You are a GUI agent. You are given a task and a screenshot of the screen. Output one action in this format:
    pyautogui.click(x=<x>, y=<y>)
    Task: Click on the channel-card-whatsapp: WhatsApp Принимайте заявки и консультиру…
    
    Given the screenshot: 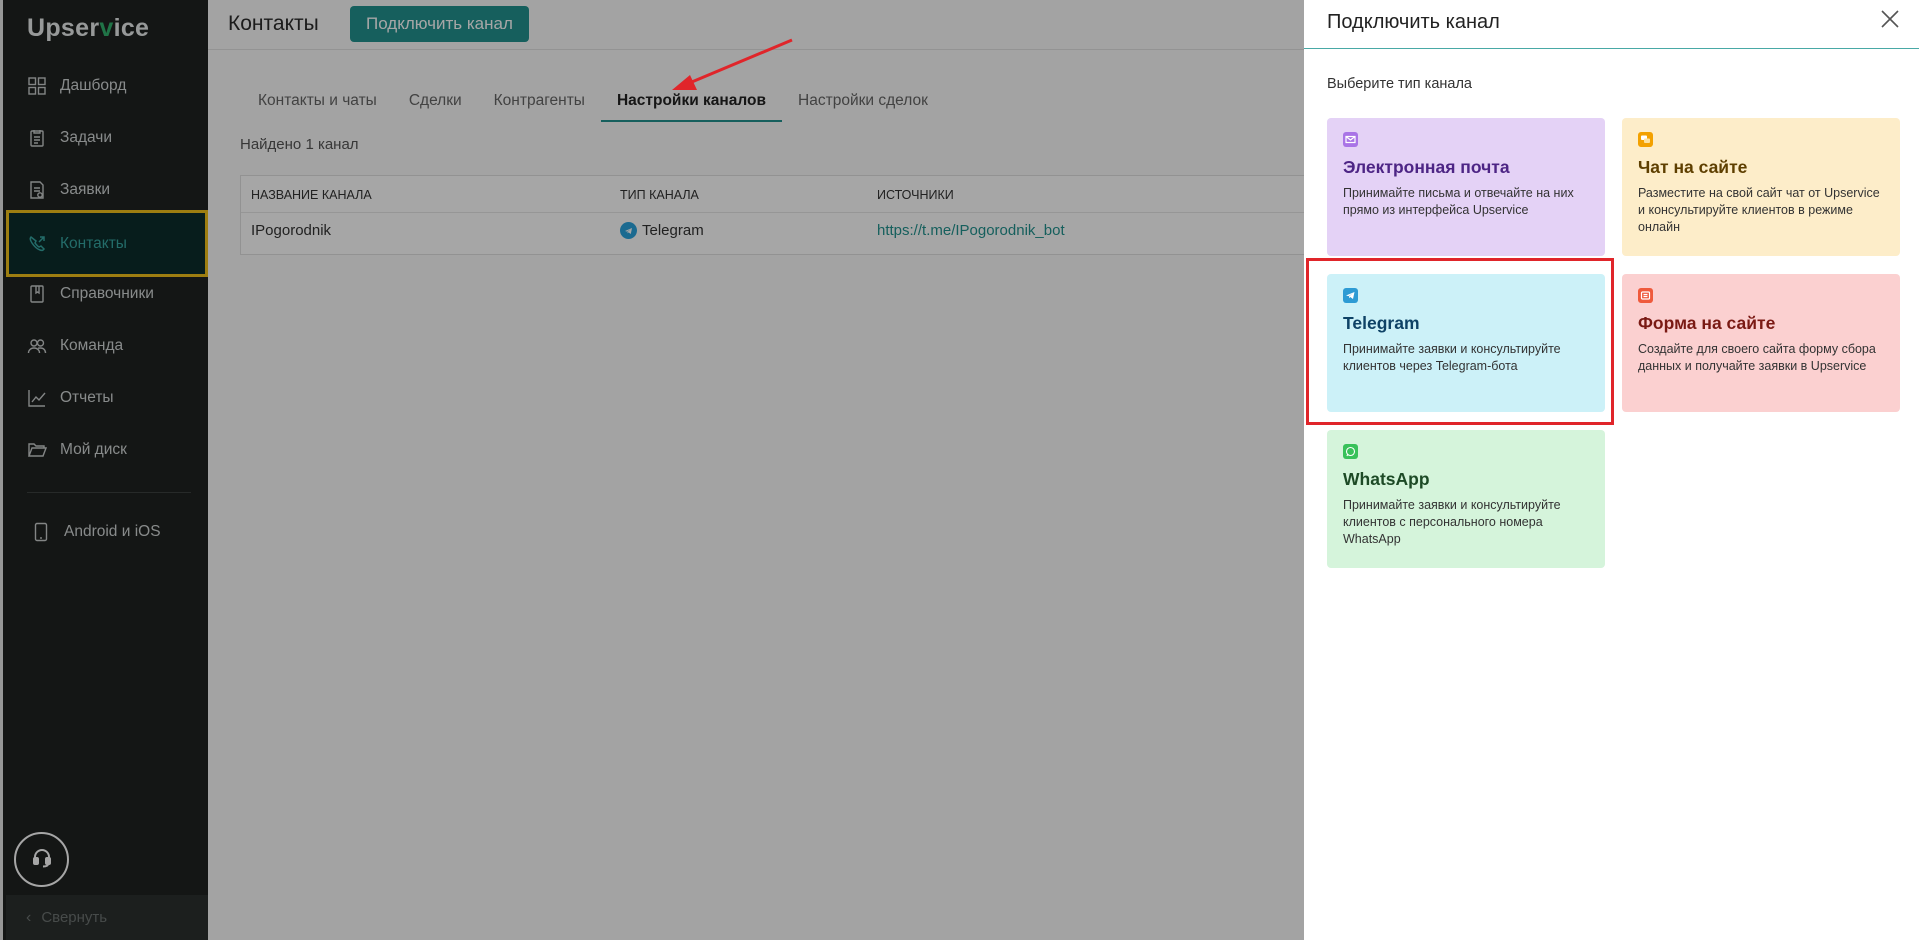 What is the action you would take?
    pyautogui.click(x=1466, y=499)
    